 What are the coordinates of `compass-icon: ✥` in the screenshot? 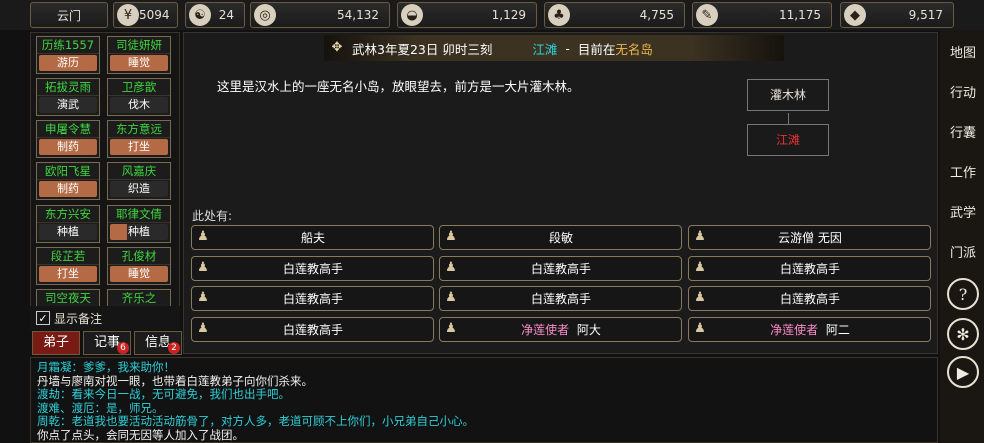 It's located at (337, 47).